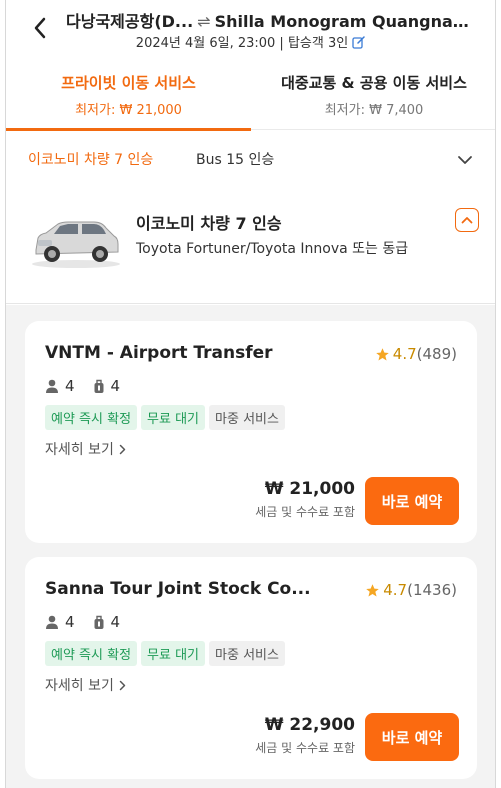 The height and width of the screenshot is (788, 501). What do you see at coordinates (128, 83) in the screenshot?
I see `tab-label: 프라이빗 이동 서비스` at bounding box center [128, 83].